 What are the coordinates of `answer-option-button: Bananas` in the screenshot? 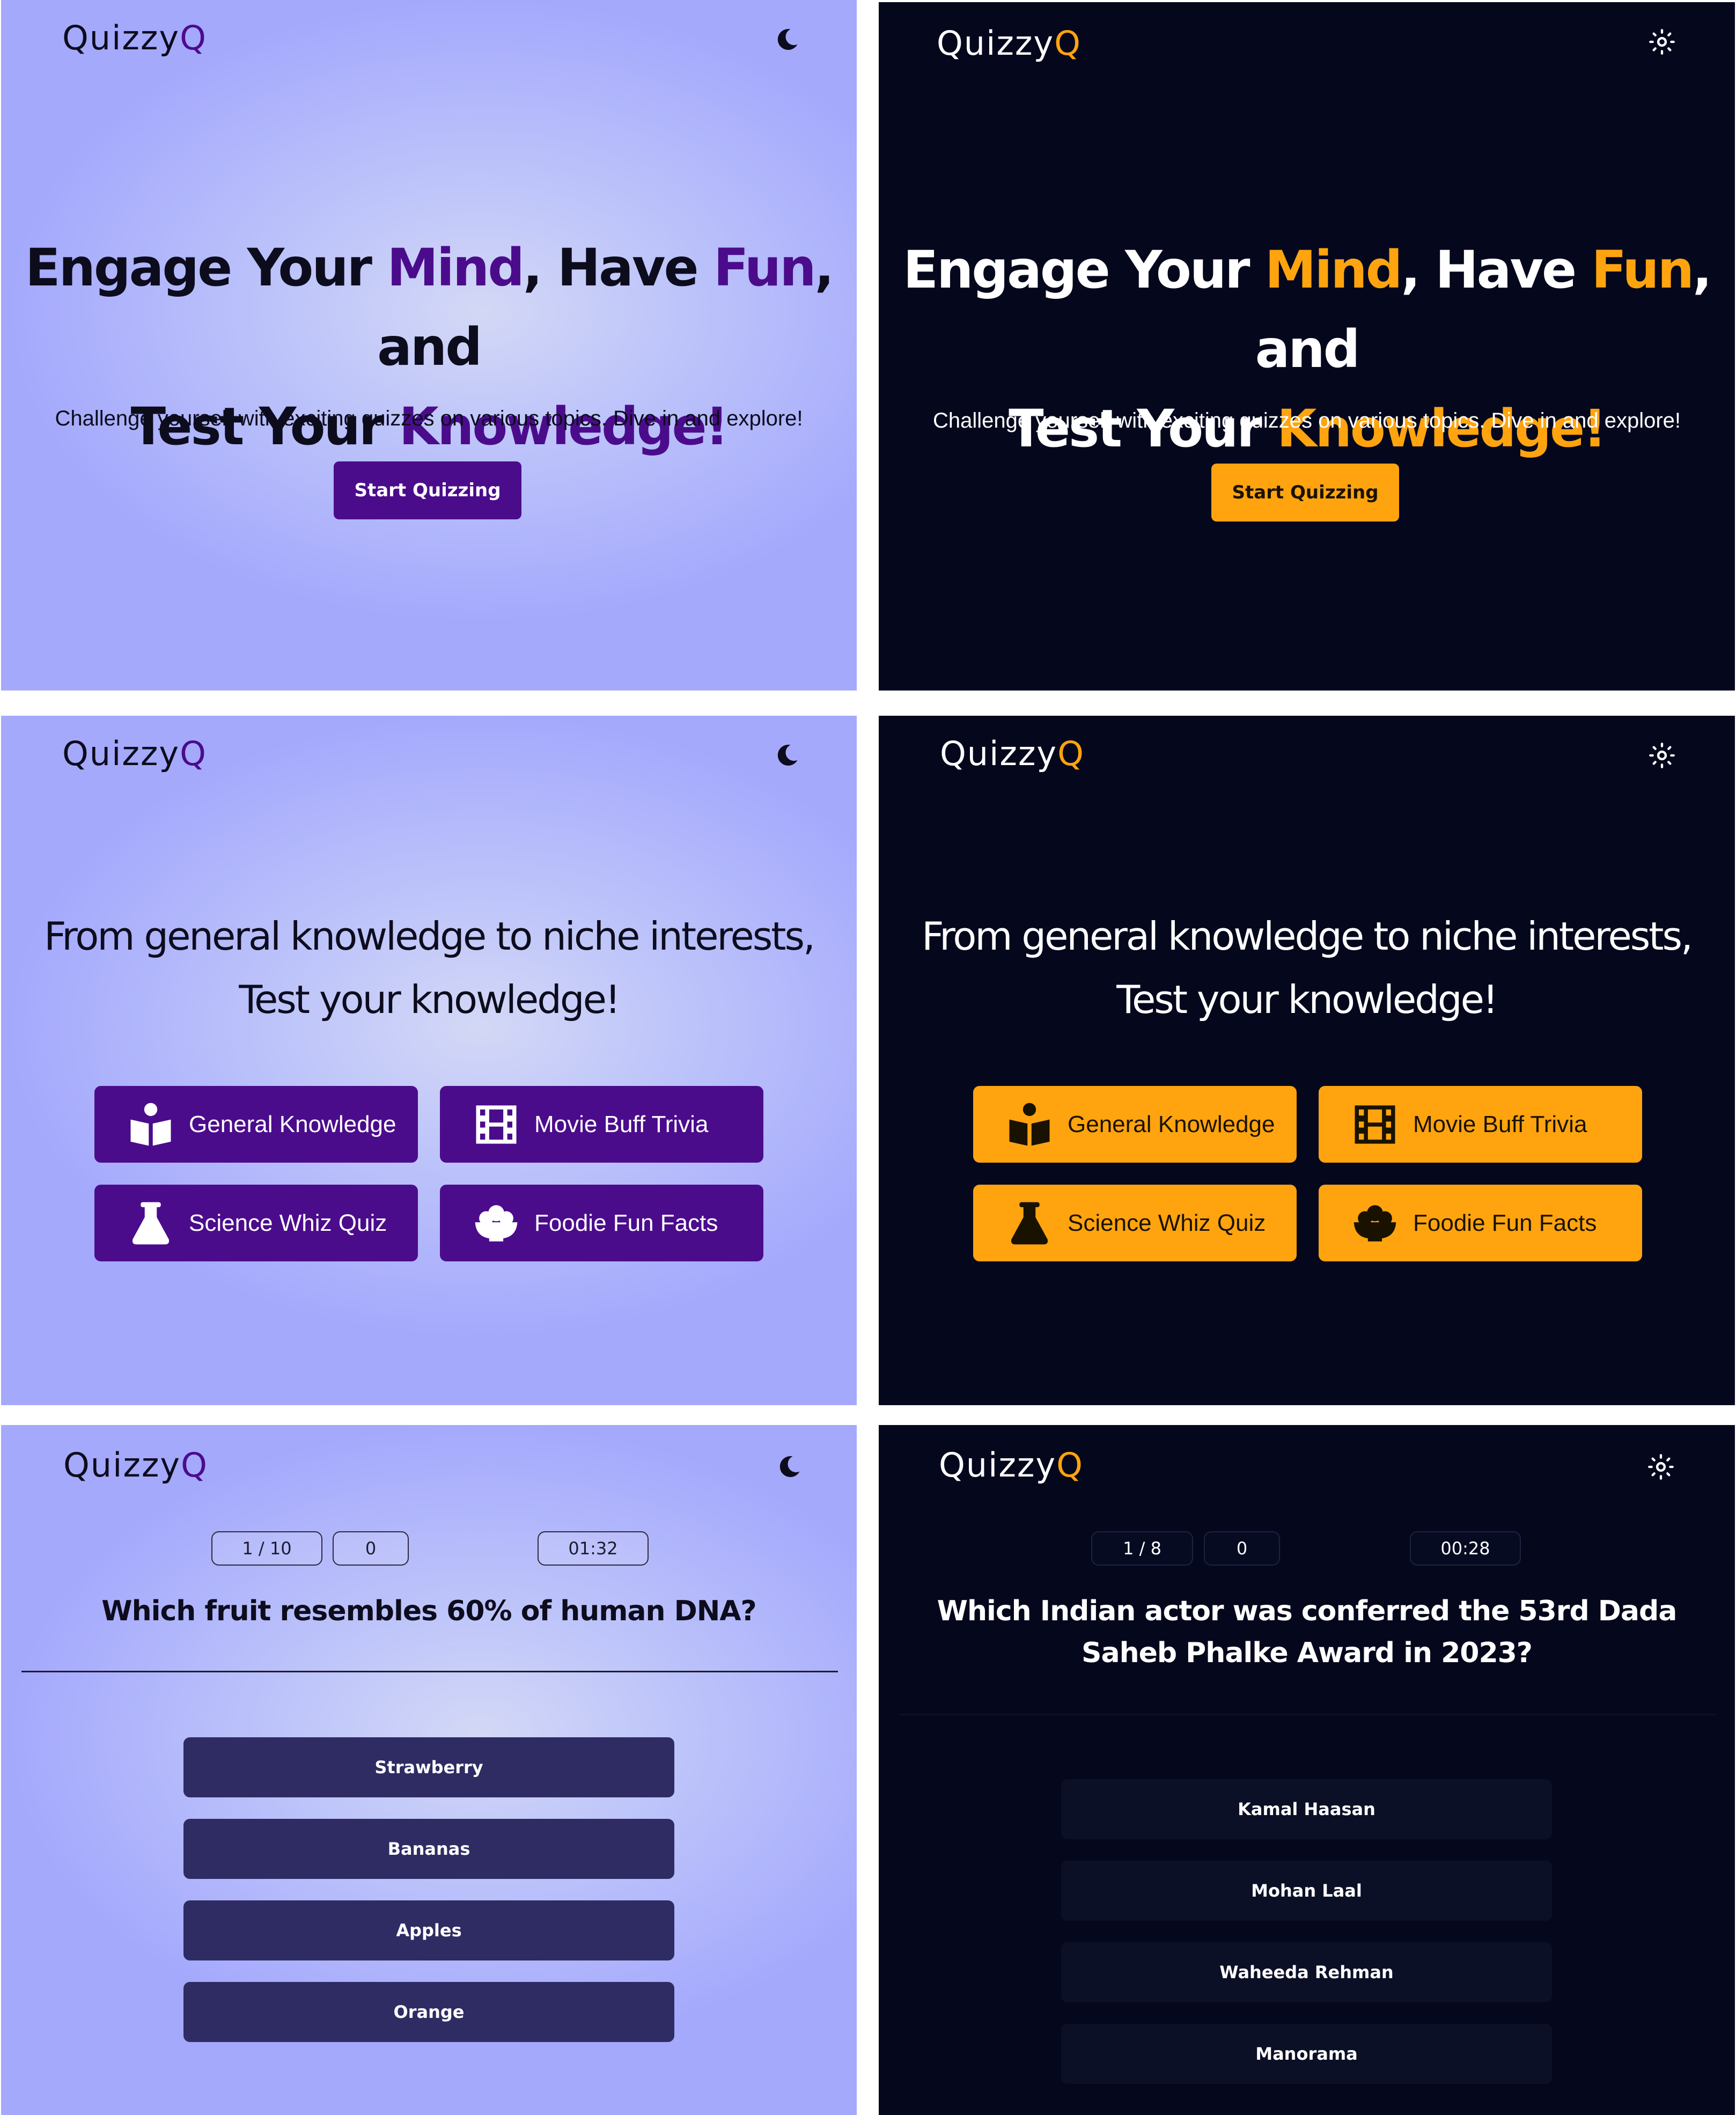 It's located at (428, 1849).